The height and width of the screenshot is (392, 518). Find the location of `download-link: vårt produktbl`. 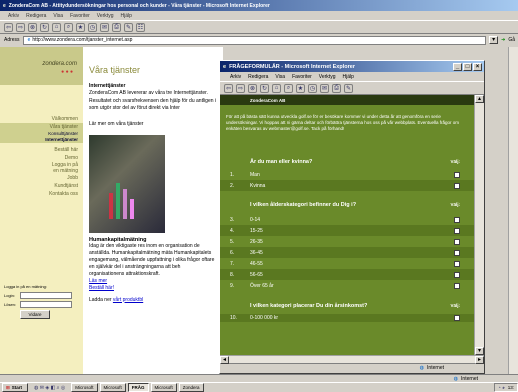

download-link: vårt produktbl is located at coordinates (128, 300).